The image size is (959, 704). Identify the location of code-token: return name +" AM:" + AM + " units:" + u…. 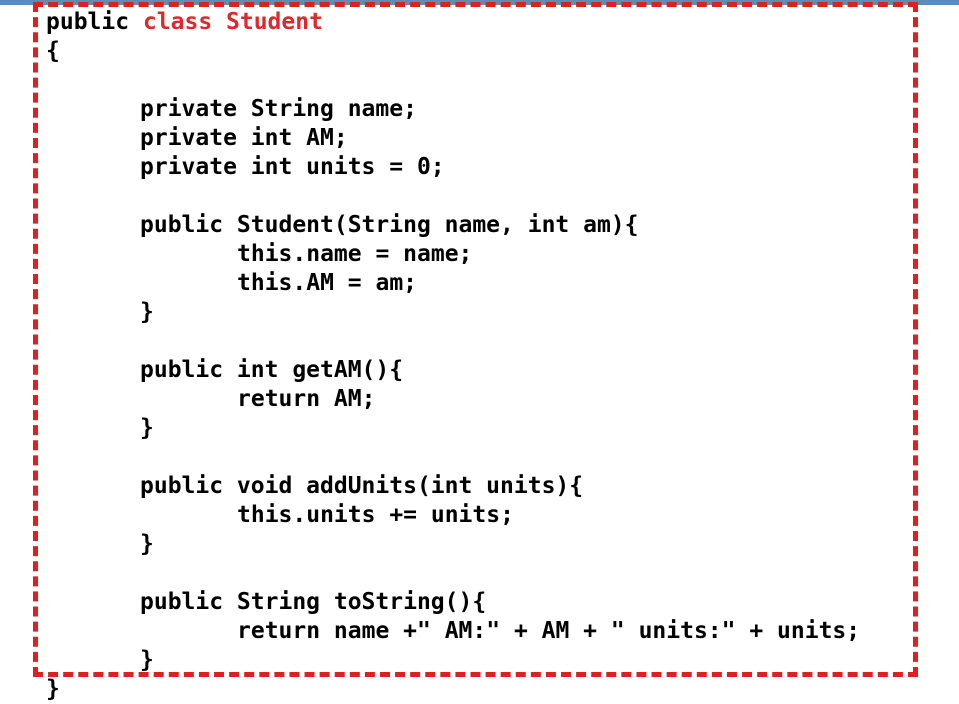
(549, 631).